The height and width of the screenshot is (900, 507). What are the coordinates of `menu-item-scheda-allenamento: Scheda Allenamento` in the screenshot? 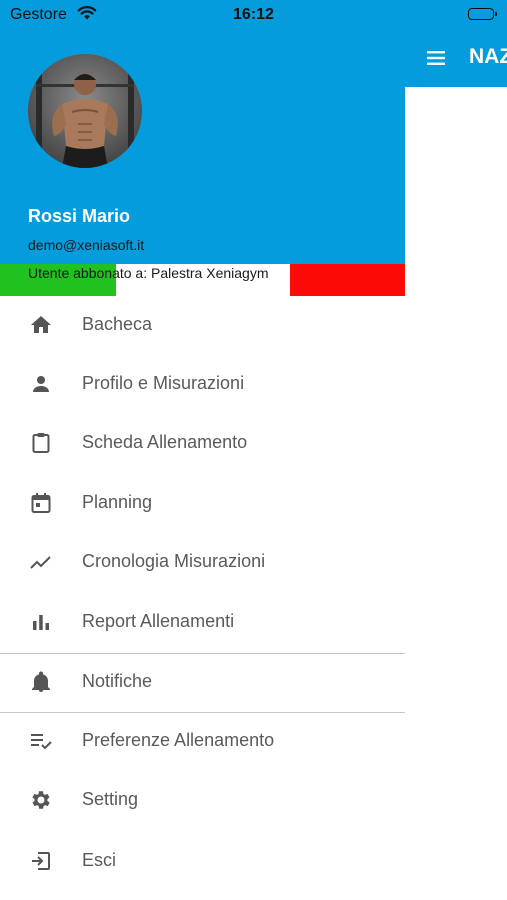 It's located at (202, 443).